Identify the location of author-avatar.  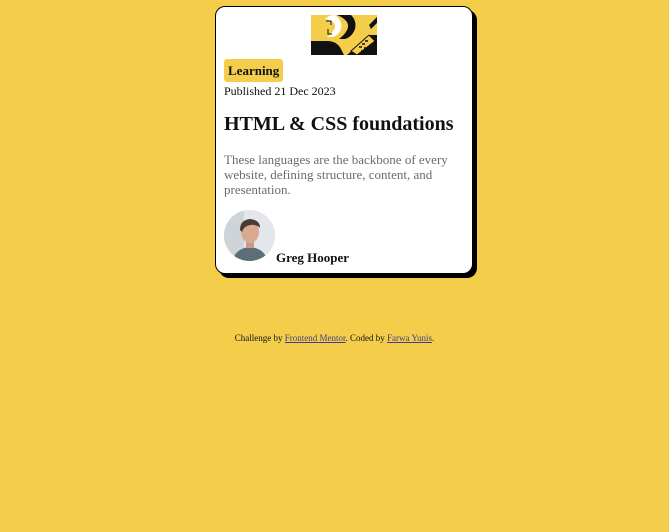
(249, 235).